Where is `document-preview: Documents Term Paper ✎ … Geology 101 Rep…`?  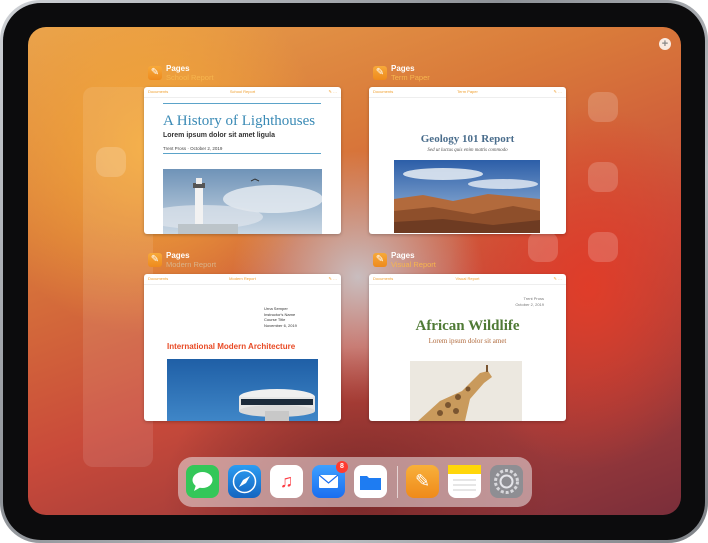 document-preview: Documents Term Paper ✎ … Geology 101 Rep… is located at coordinates (467, 160).